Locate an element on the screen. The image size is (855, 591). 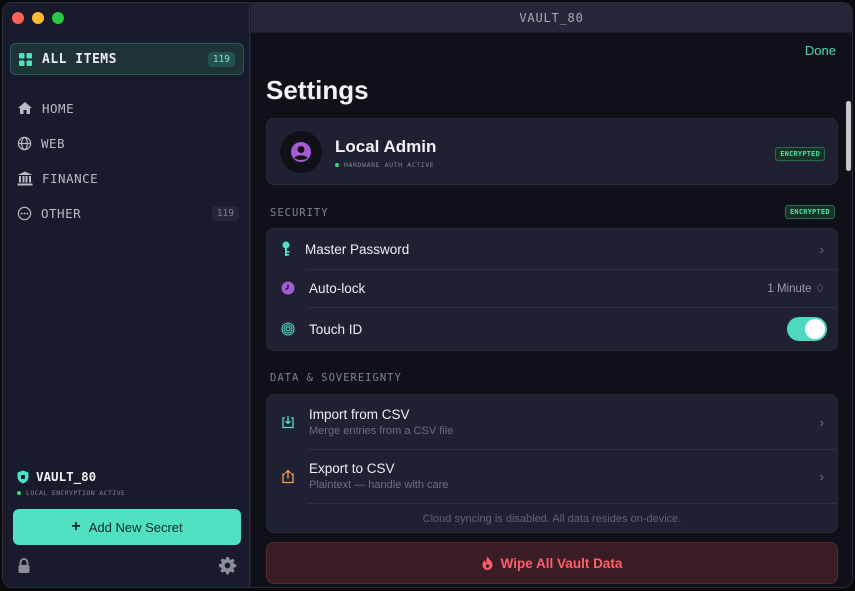
user-icon is located at coordinates (301, 152).